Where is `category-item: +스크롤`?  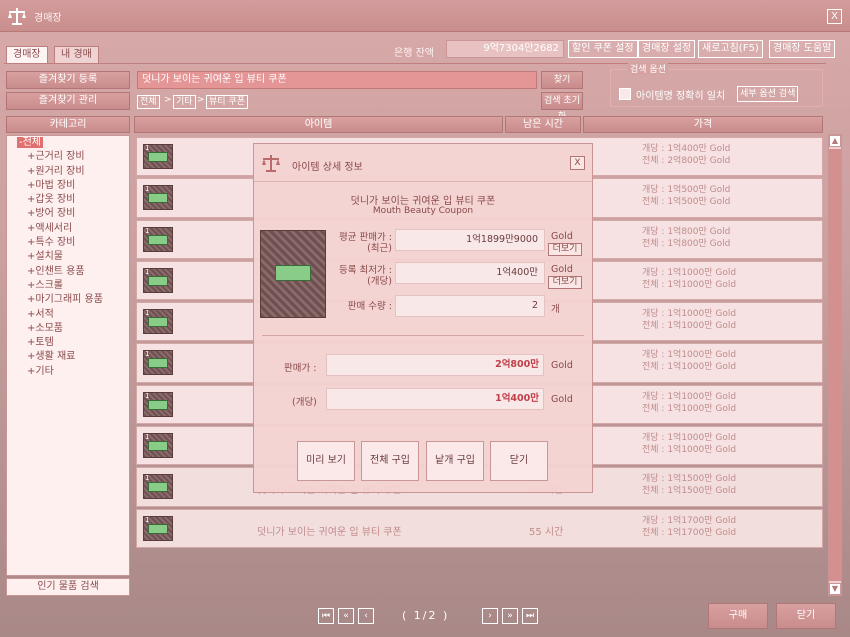 category-item: +스크롤 is located at coordinates (68, 286).